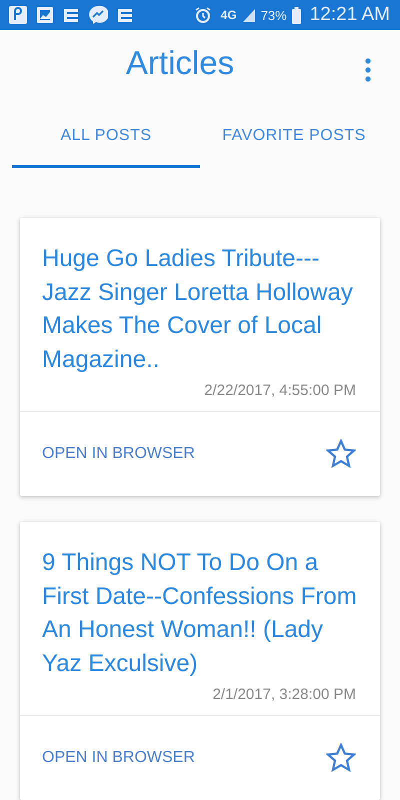 The height and width of the screenshot is (800, 400). What do you see at coordinates (249, 15) in the screenshot?
I see `signal-icon` at bounding box center [249, 15].